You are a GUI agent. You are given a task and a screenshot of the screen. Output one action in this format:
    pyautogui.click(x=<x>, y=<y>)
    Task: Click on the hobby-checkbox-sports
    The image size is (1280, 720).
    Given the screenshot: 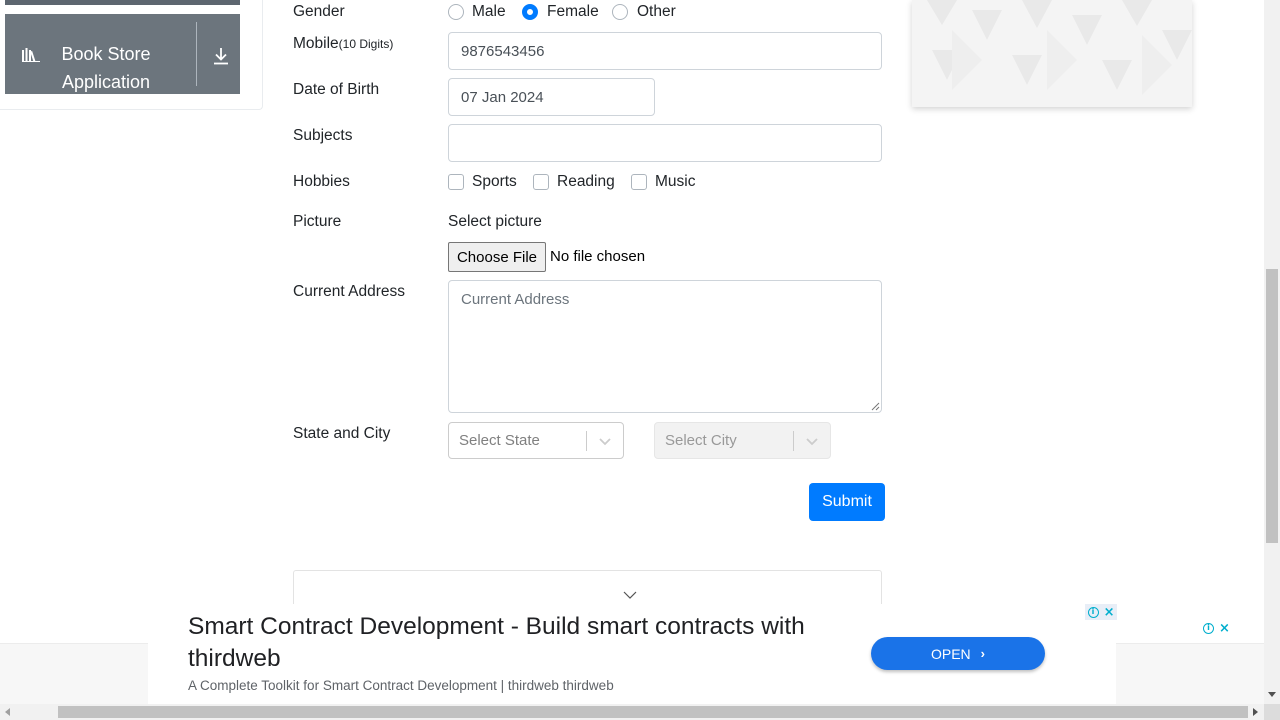 What is the action you would take?
    pyautogui.click(x=456, y=182)
    